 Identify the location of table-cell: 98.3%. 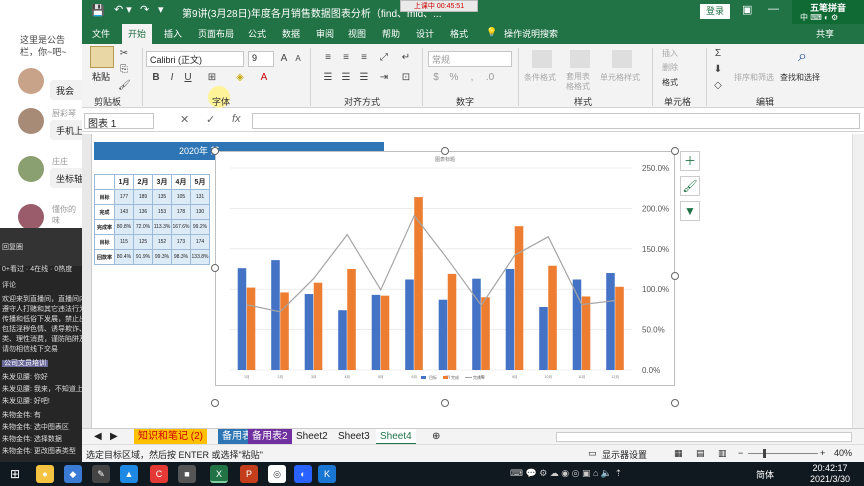
(181, 257).